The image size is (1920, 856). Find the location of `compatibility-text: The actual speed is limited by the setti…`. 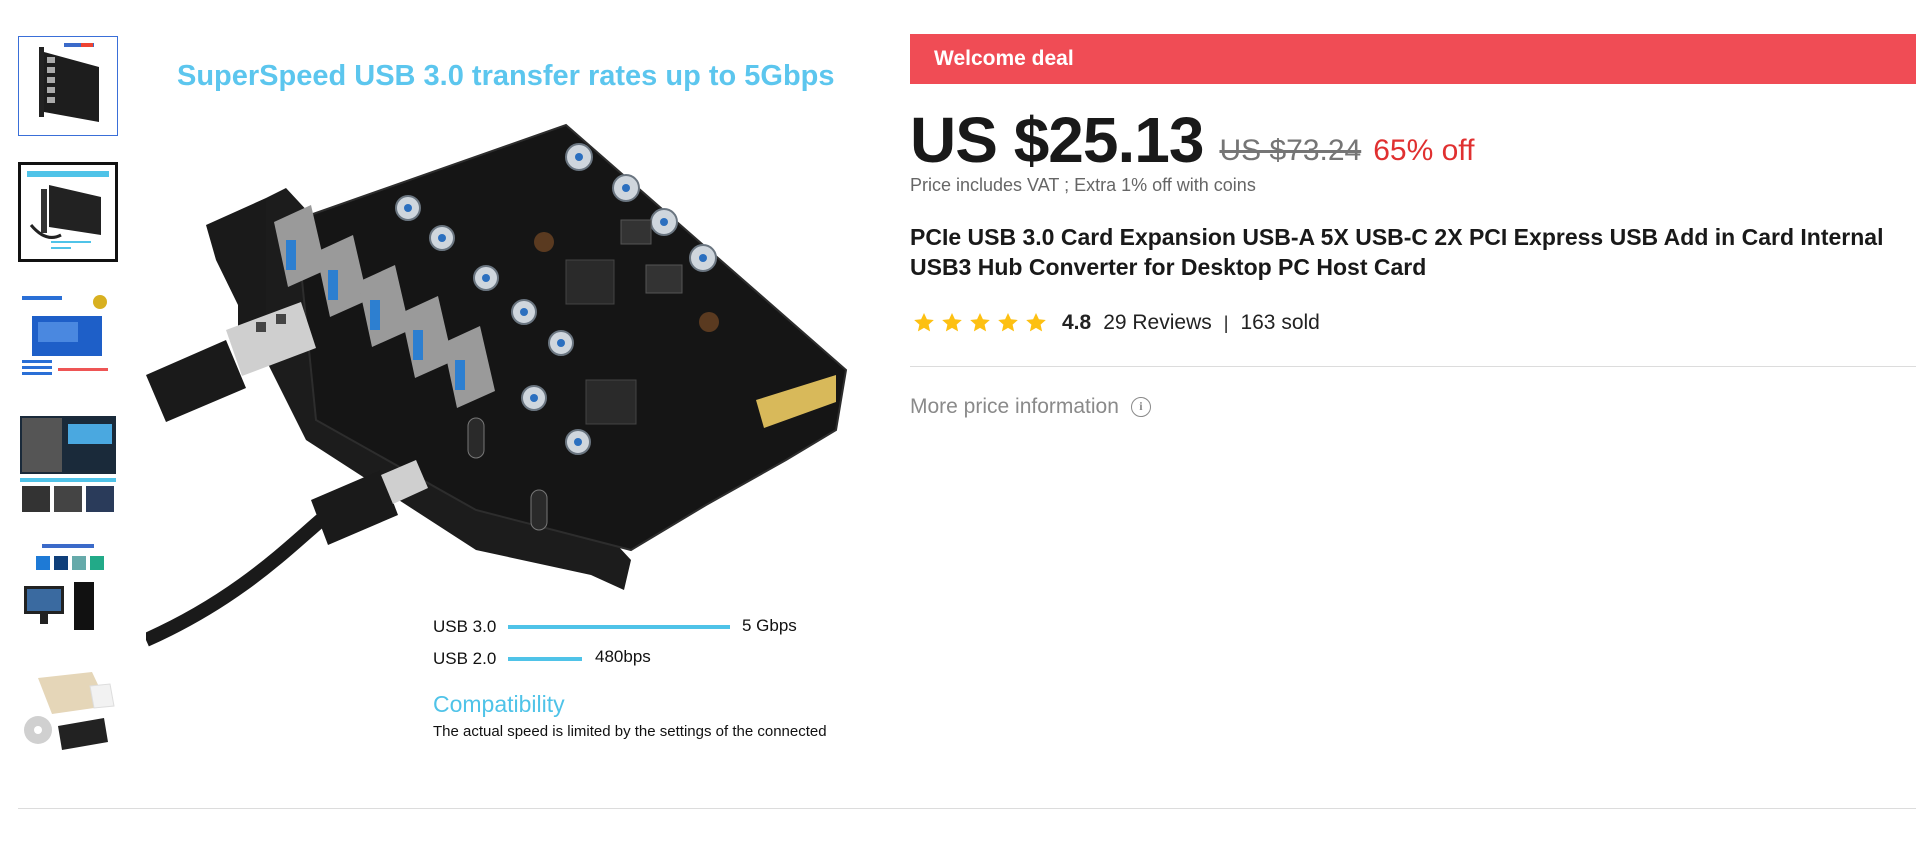

compatibility-text: The actual speed is limited by the setti… is located at coordinates (630, 731).